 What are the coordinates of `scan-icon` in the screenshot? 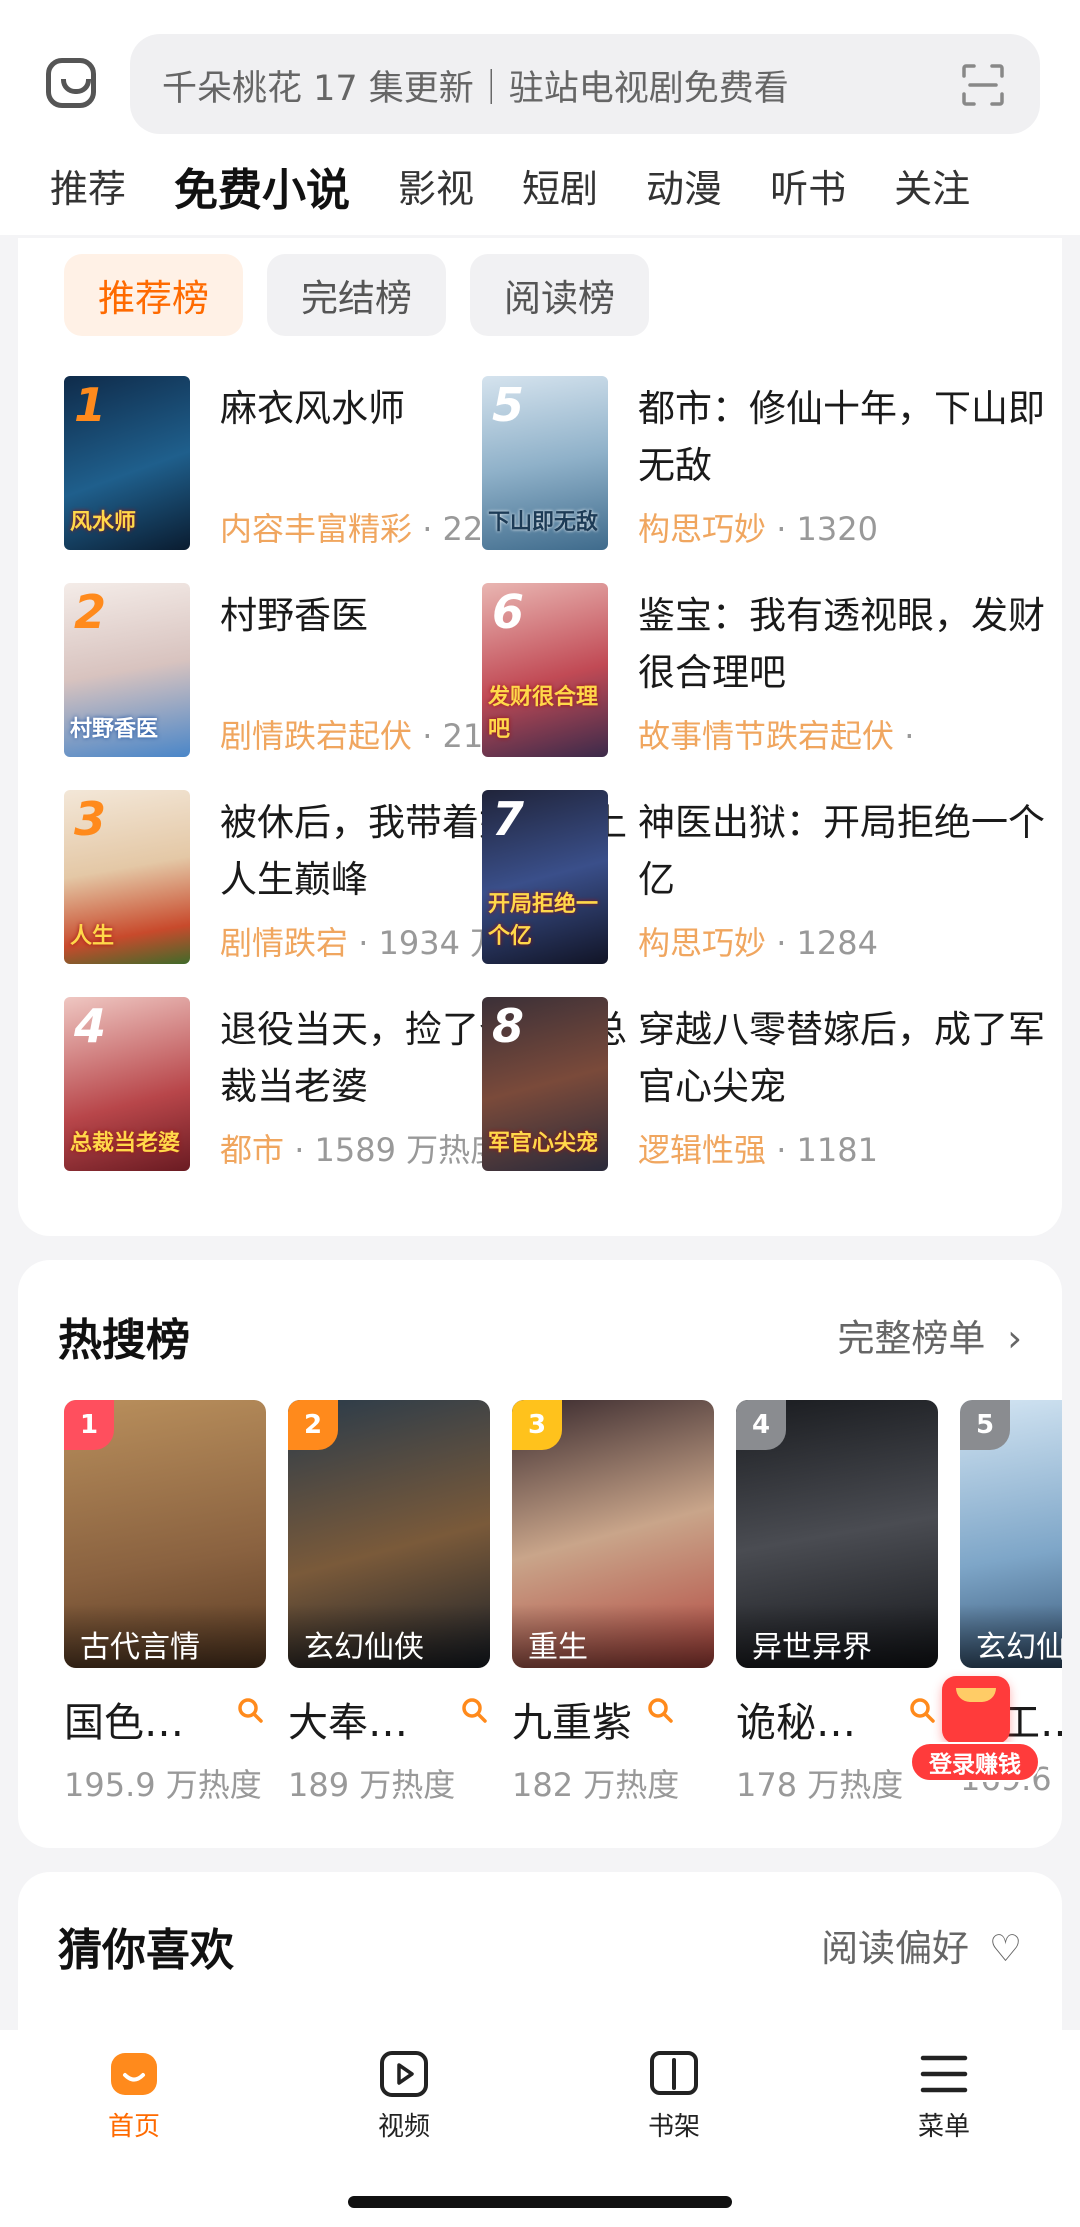 It's located at (983, 85).